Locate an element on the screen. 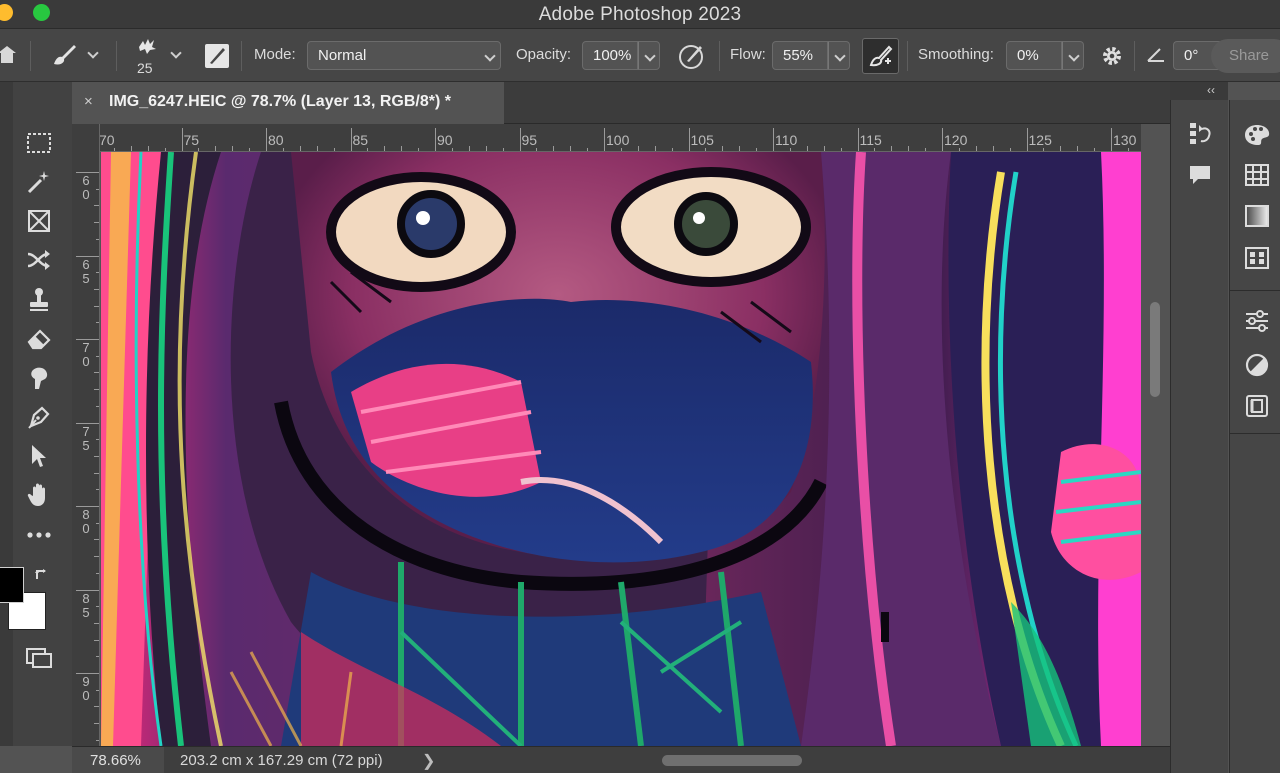 The width and height of the screenshot is (1280, 773). vertical-ruler: 60 65 70 75 80 85 90 is located at coordinates (86, 435).